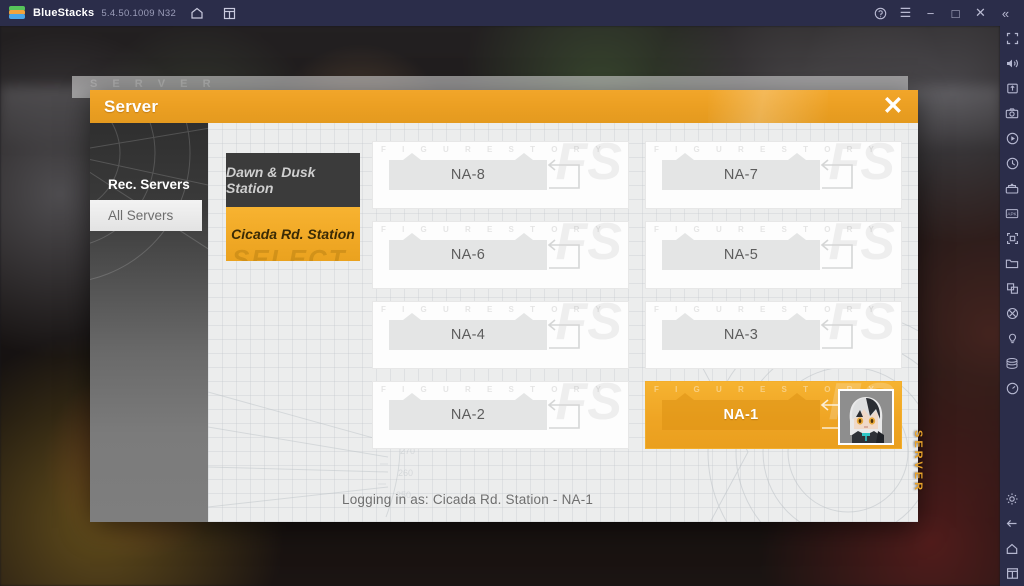 This screenshot has height=586, width=1024. What do you see at coordinates (1005, 13) in the screenshot?
I see `collapse-icon: «` at bounding box center [1005, 13].